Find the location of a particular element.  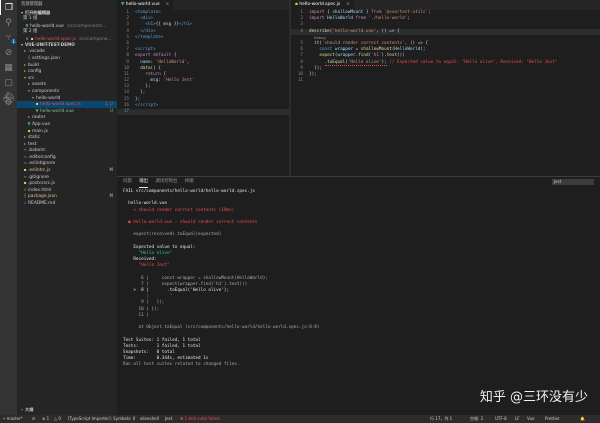

tab-hello-world-spec: ▪ hello-world.spec.js × is located at coordinates (322, 5).